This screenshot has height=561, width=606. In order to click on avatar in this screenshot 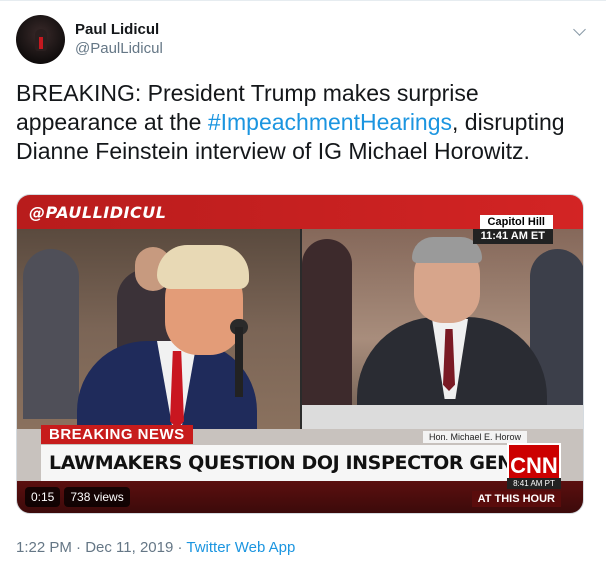, I will do `click(40, 39)`.